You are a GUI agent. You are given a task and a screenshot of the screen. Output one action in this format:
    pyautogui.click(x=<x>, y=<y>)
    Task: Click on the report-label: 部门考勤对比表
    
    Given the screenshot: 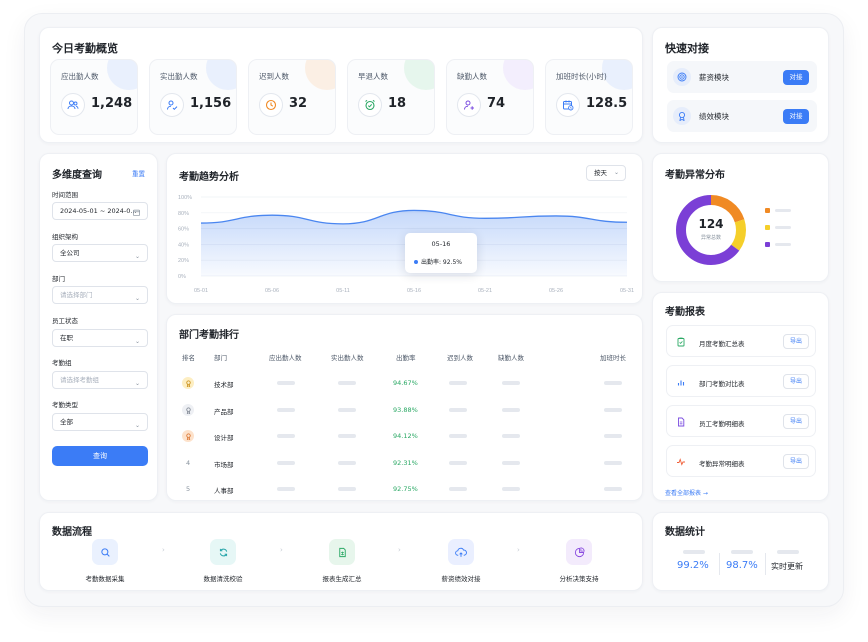 What is the action you would take?
    pyautogui.click(x=722, y=384)
    